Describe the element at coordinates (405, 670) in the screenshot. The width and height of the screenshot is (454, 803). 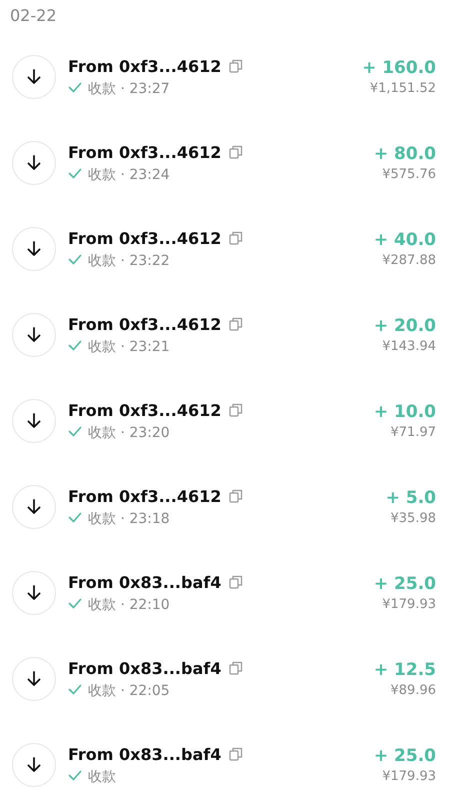
I see `amount: + 12.5` at that location.